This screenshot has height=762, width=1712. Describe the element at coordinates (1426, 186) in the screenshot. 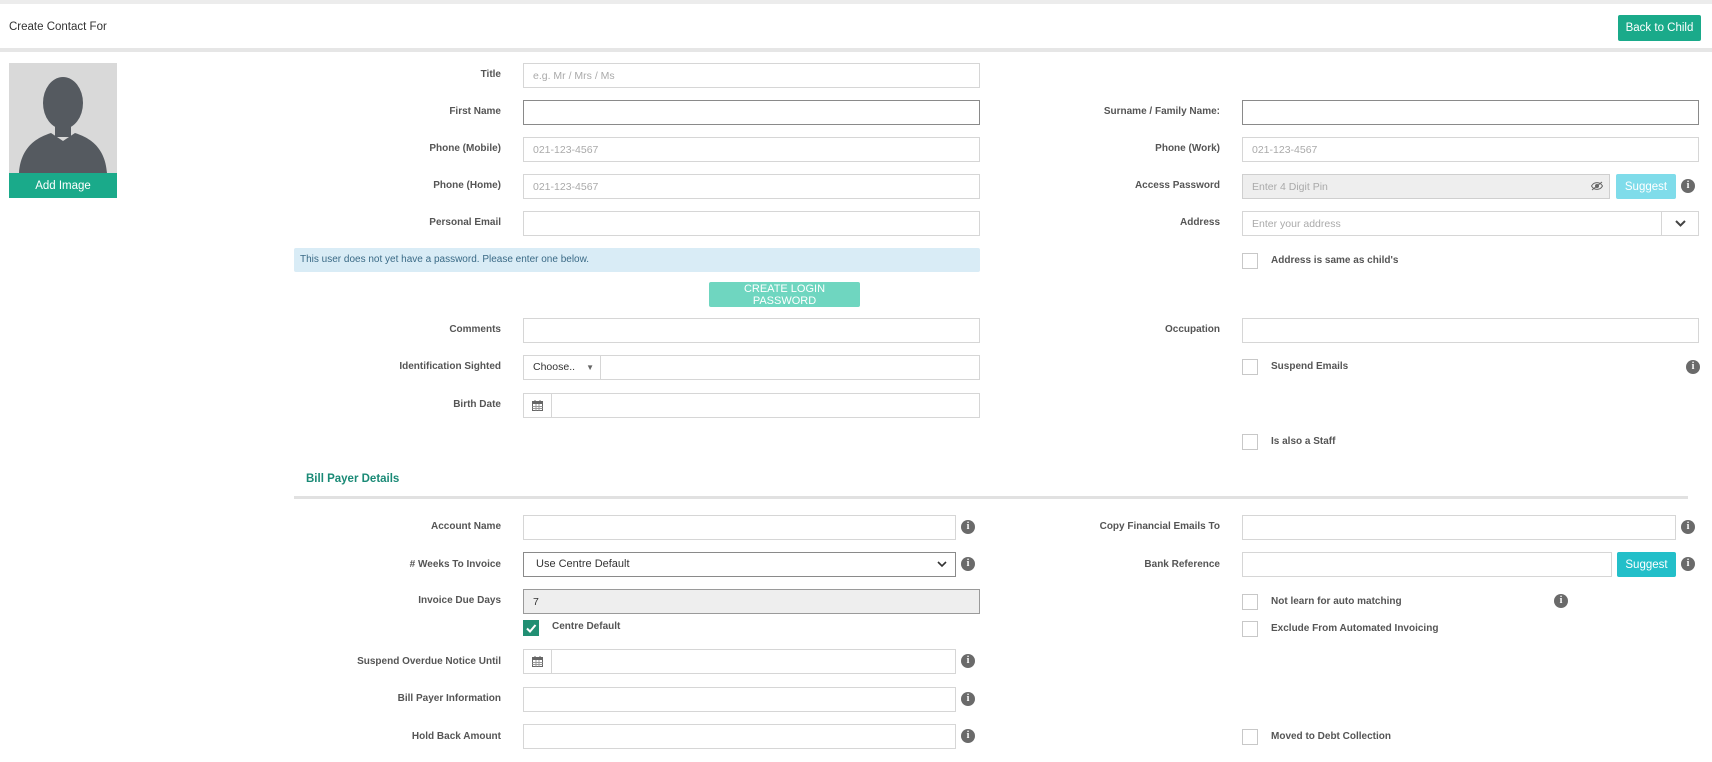

I see `access-password-input` at that location.